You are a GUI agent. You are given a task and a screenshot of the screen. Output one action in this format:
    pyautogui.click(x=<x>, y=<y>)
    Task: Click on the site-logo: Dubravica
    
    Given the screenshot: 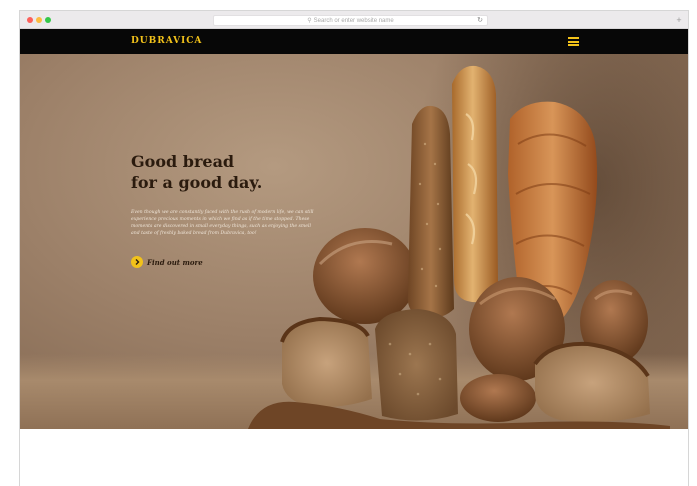 What is the action you would take?
    pyautogui.click(x=166, y=41)
    